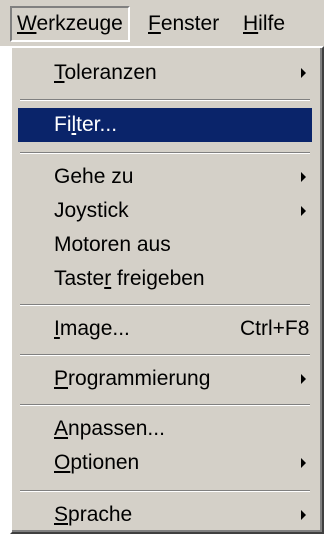 Image resolution: width=324 pixels, height=534 pixels. Describe the element at coordinates (165, 515) in the screenshot. I see `menu-item-sprache: Sprache` at that location.